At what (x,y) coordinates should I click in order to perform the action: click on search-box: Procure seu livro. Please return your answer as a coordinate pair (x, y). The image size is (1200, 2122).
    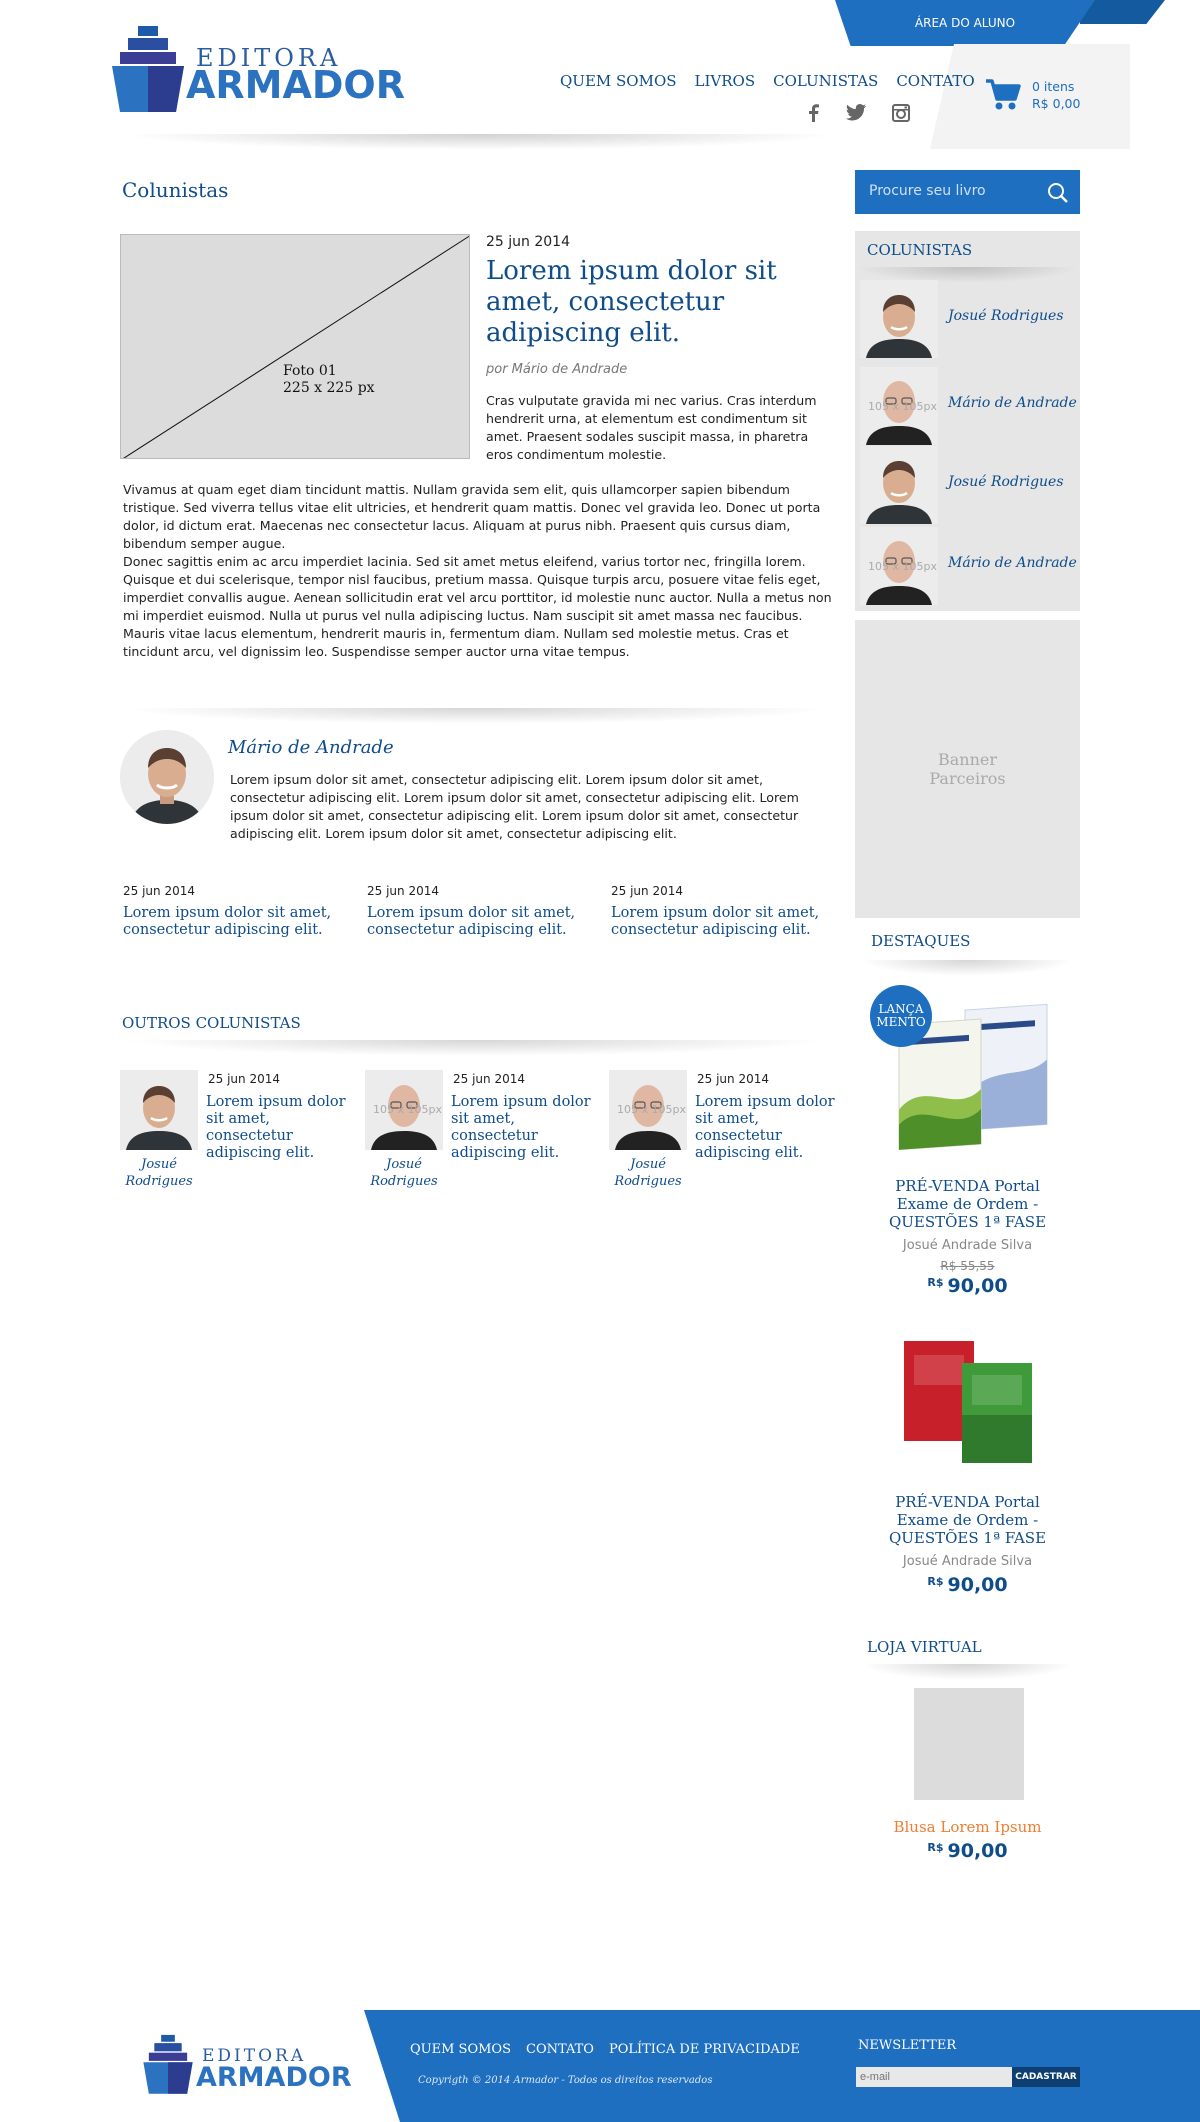
    Looking at the image, I should click on (967, 192).